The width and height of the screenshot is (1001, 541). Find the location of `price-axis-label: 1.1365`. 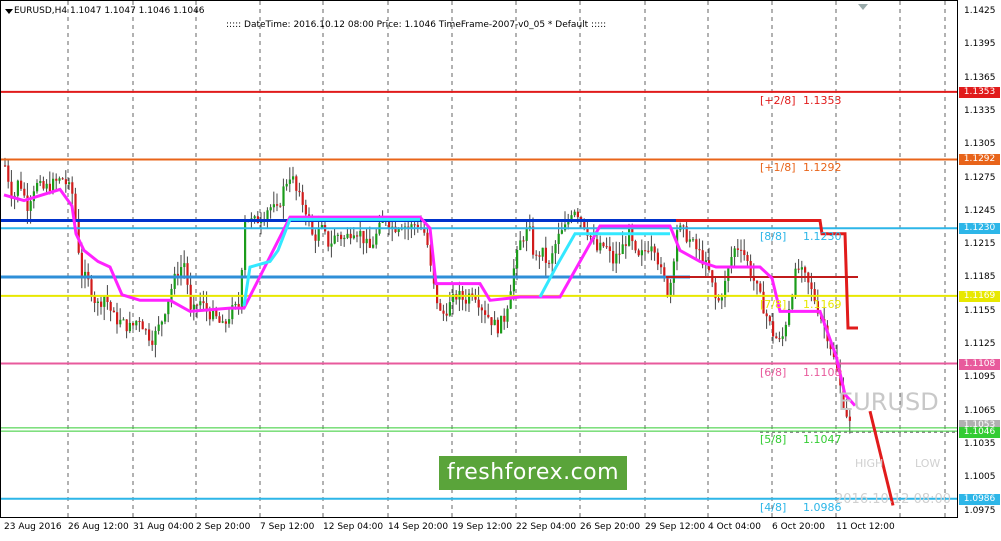

price-axis-label: 1.1365 is located at coordinates (980, 77).